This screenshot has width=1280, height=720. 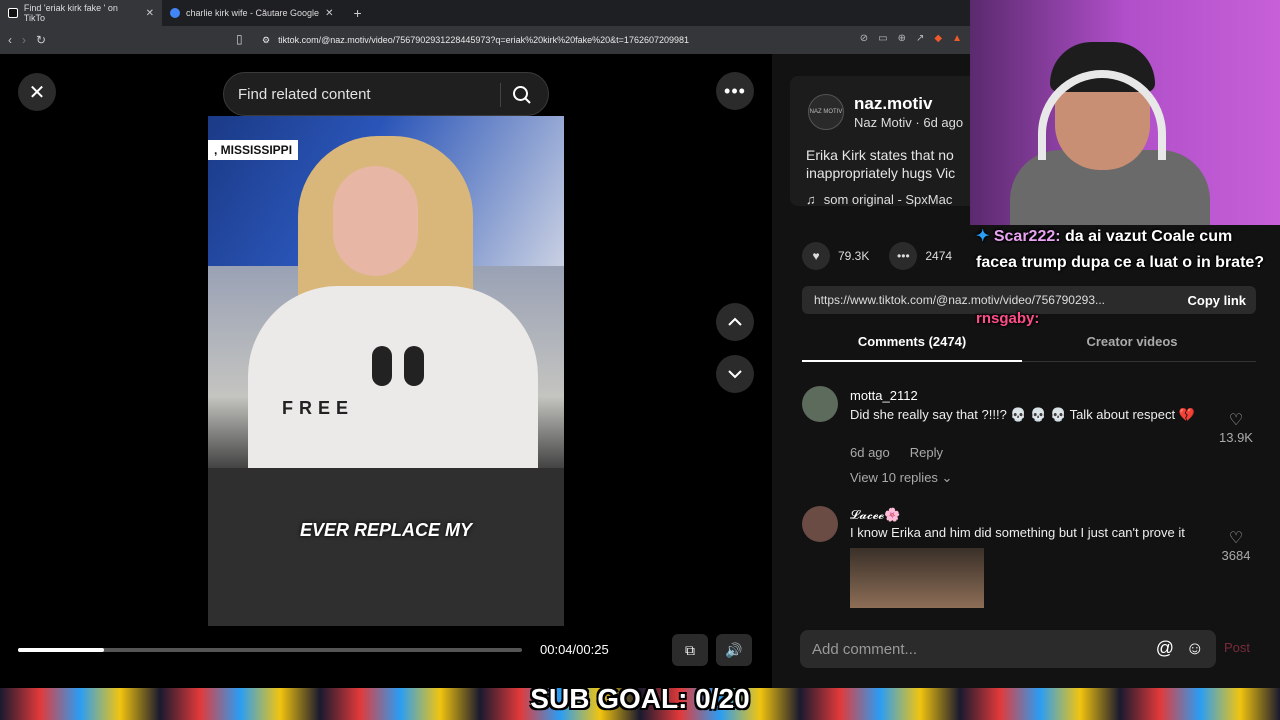 I want to click on comment-like: ♡ 3684, so click(x=1236, y=545).